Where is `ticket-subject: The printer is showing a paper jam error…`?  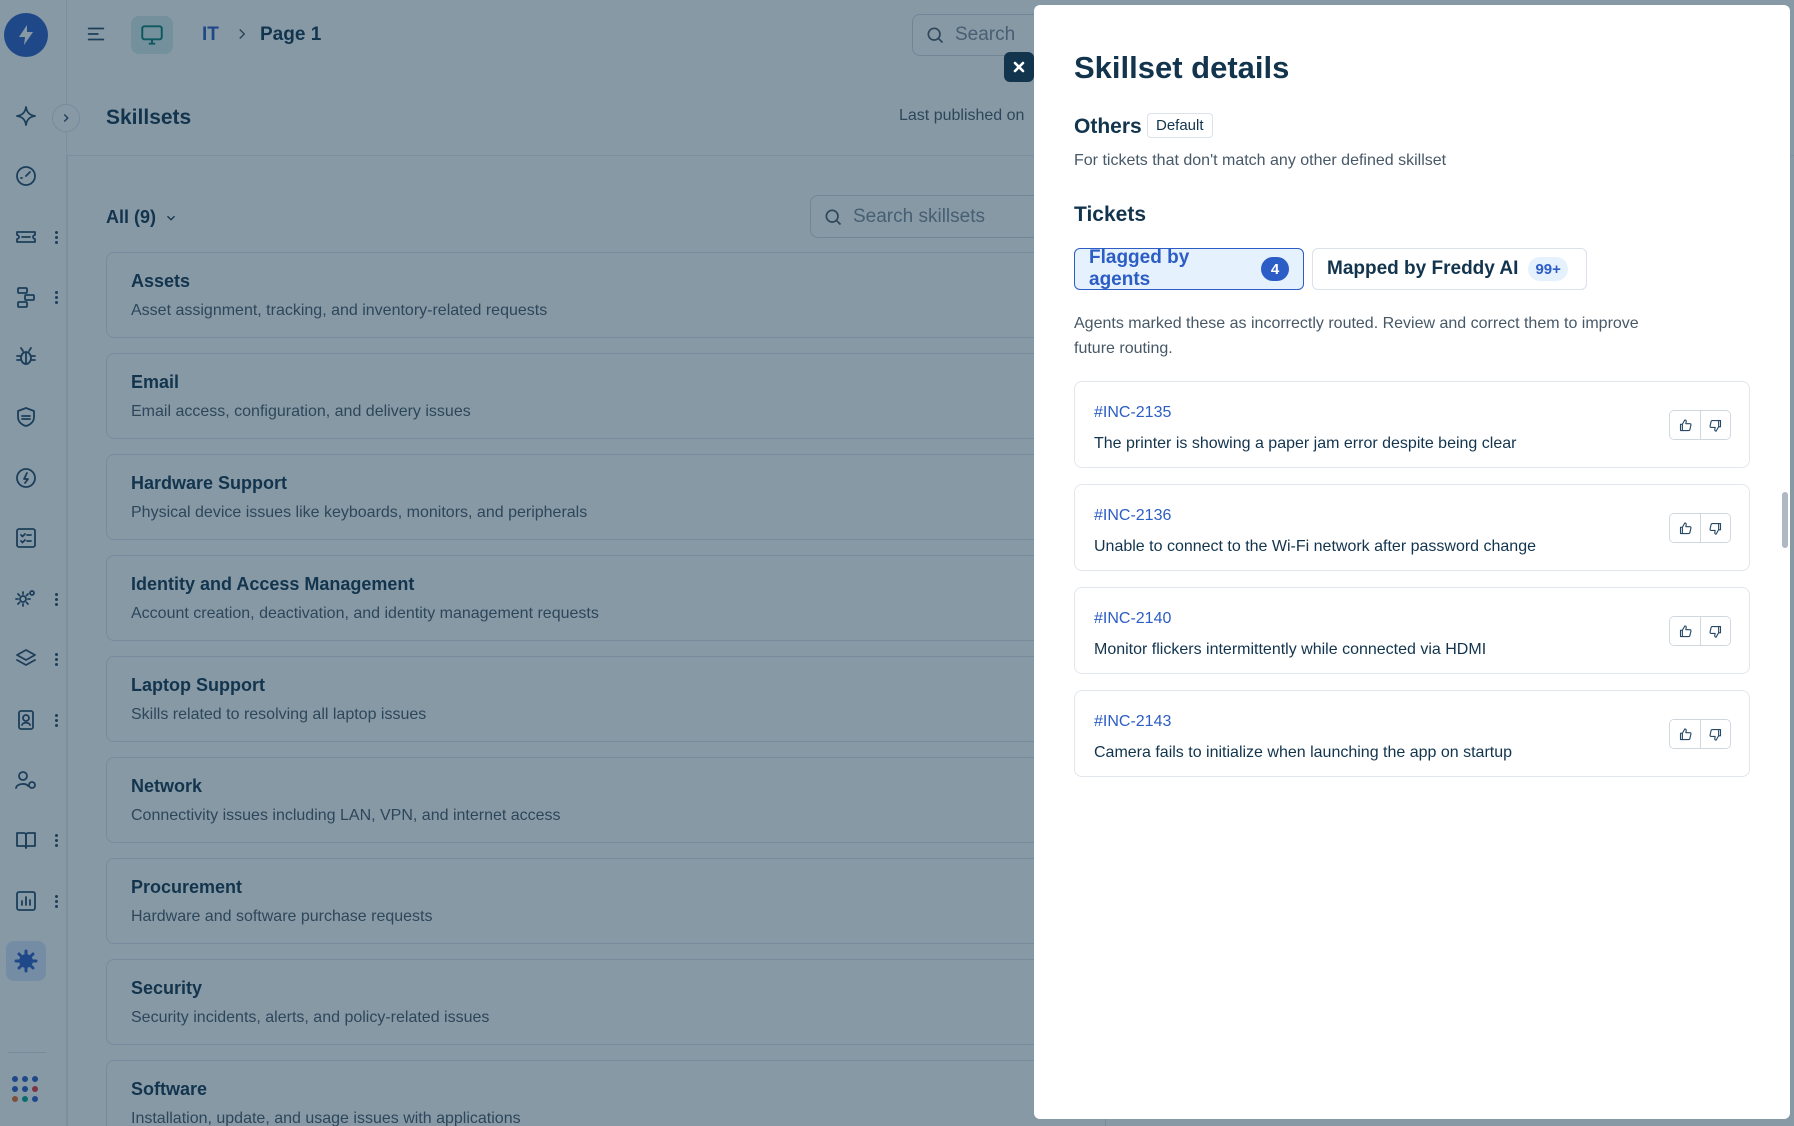
ticket-subject: The printer is showing a paper jam error… is located at coordinates (1305, 443).